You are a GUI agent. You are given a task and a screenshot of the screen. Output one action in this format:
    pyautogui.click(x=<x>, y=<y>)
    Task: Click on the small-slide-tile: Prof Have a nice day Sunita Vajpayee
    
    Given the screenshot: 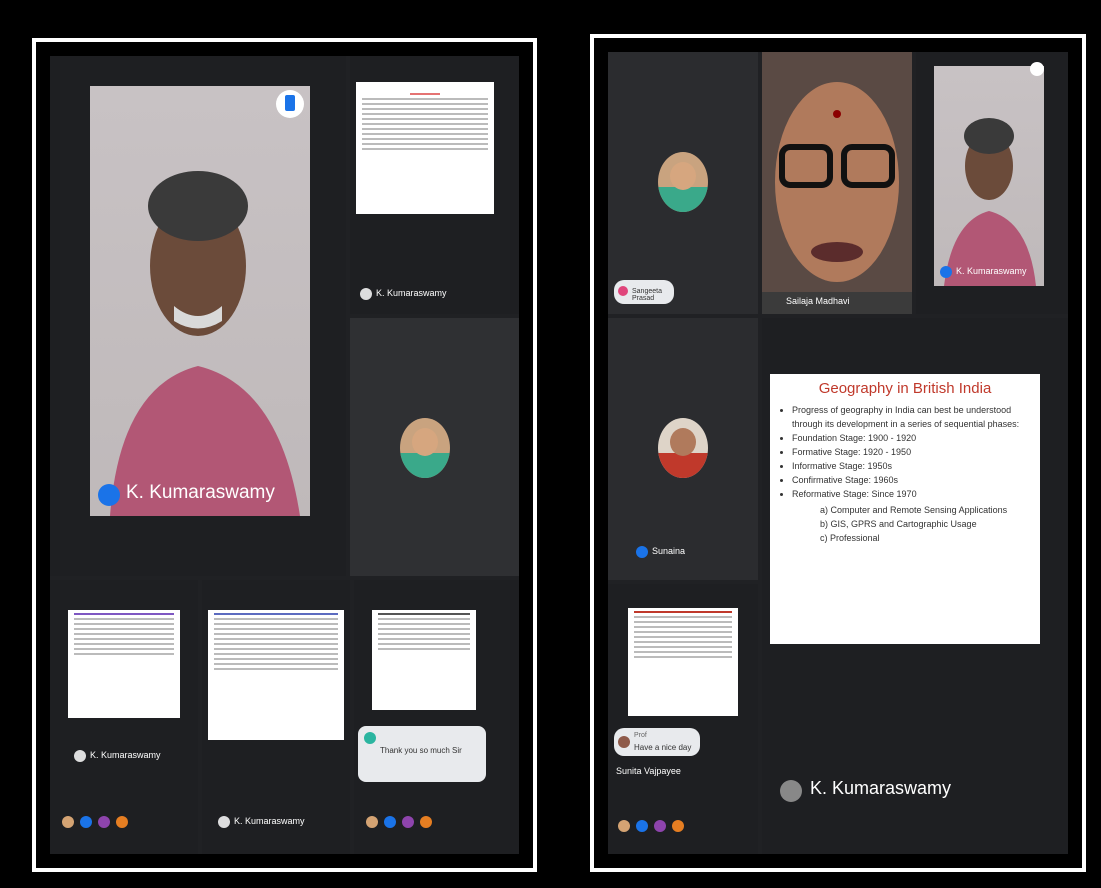 What is the action you would take?
    pyautogui.click(x=683, y=719)
    